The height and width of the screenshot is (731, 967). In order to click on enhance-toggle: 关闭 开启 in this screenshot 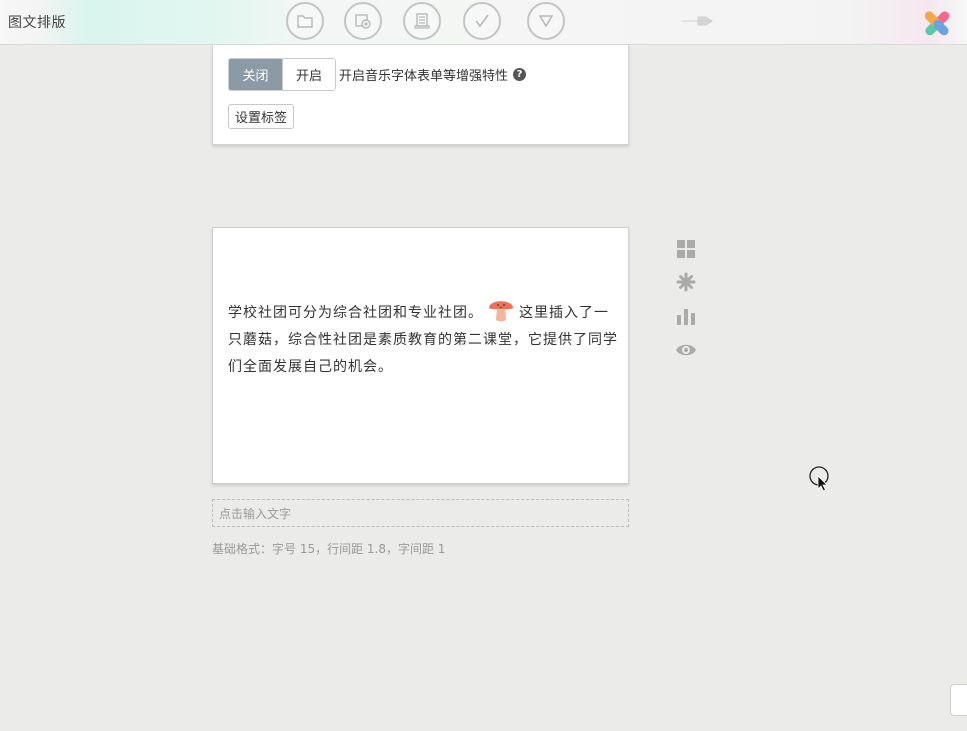, I will do `click(282, 74)`.